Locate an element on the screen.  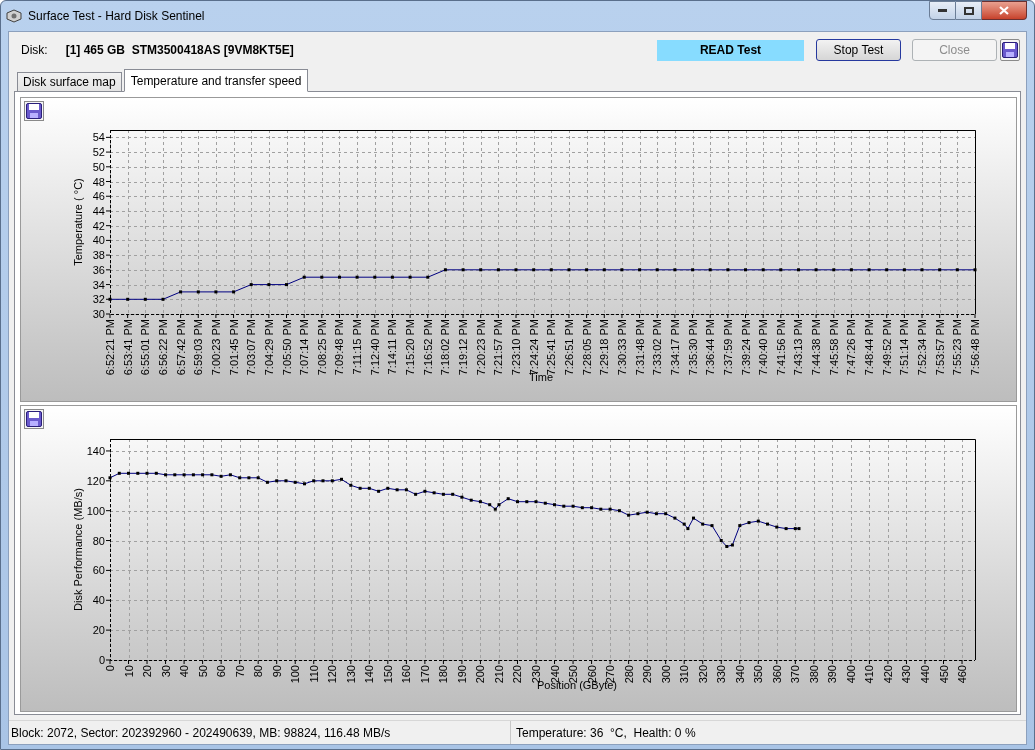
axis-tick-label: 6:56:22 PM is located at coordinates (162, 347).